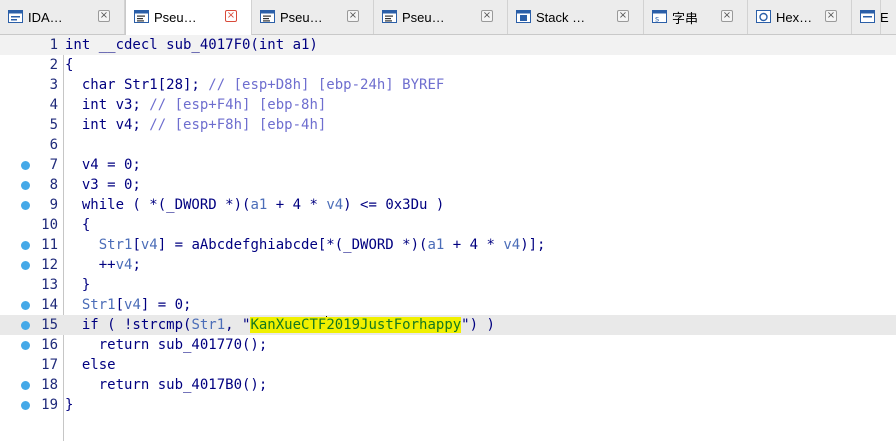  Describe the element at coordinates (53, 65) in the screenshot. I see `line-number: 2` at that location.